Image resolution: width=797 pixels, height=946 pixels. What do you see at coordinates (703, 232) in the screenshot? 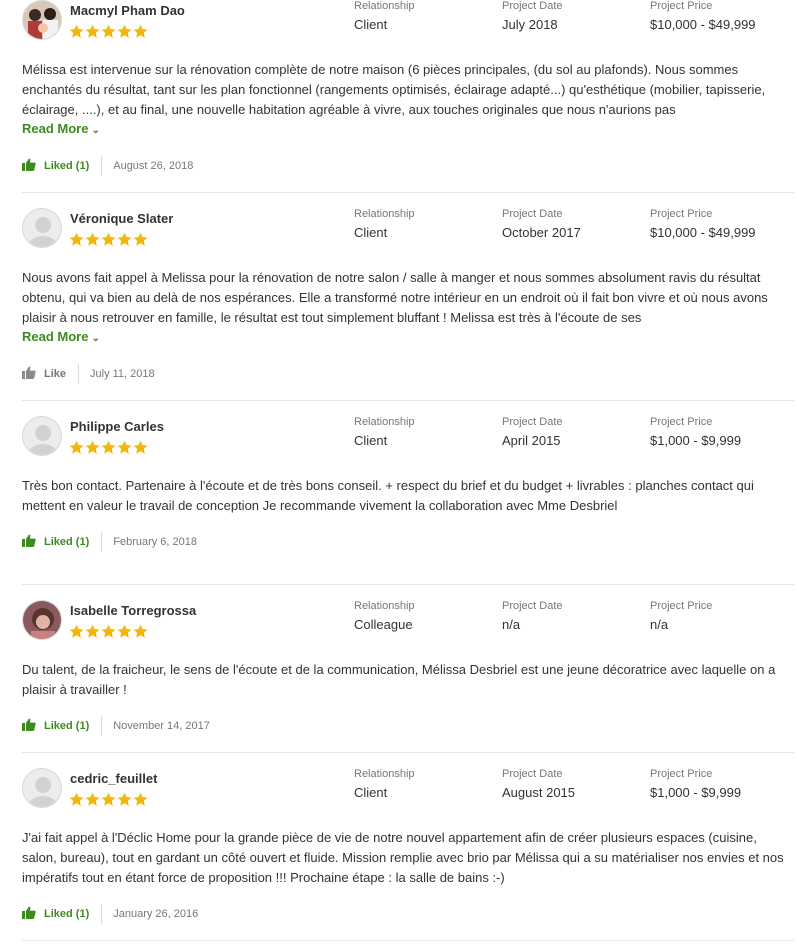
I see `project-price-value: $10,000 - $49,999` at bounding box center [703, 232].